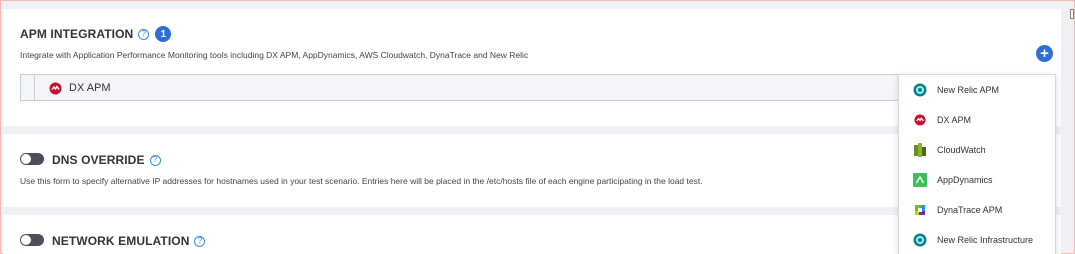  I want to click on dropdown-item-appdynamics: AppDynamics, so click(977, 180).